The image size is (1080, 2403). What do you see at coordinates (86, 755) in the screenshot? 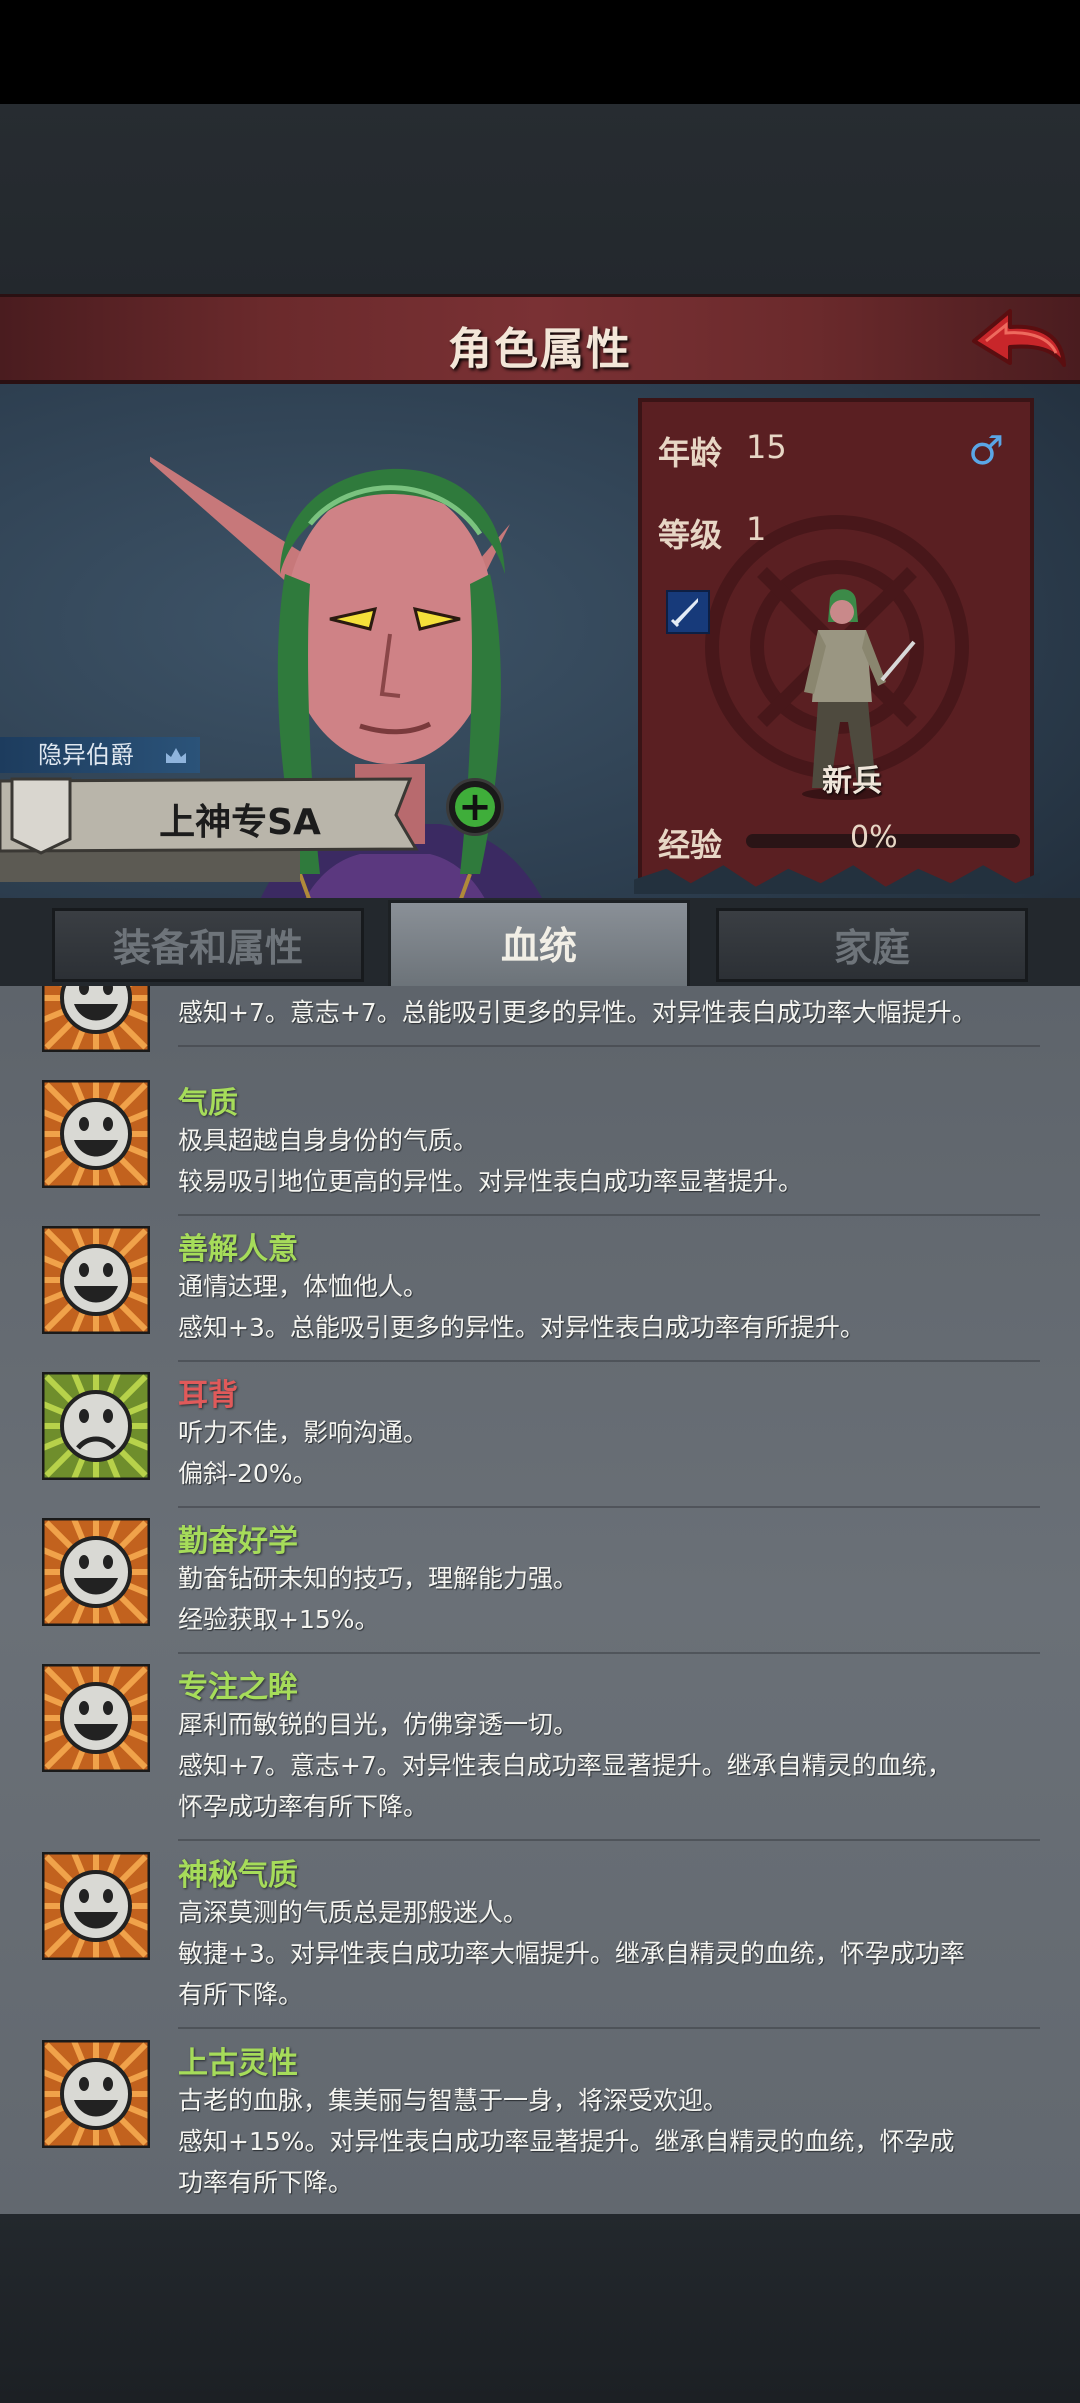
I see `noble-title-text: 隐异伯爵` at bounding box center [86, 755].